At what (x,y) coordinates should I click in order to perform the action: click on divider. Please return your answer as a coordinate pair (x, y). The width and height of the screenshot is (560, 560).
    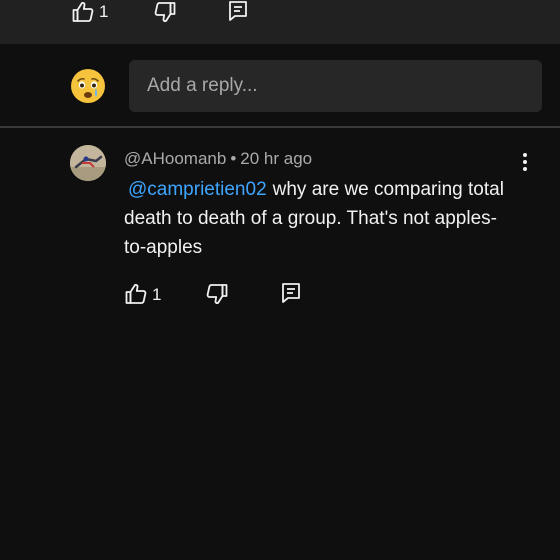
    Looking at the image, I should click on (280, 127).